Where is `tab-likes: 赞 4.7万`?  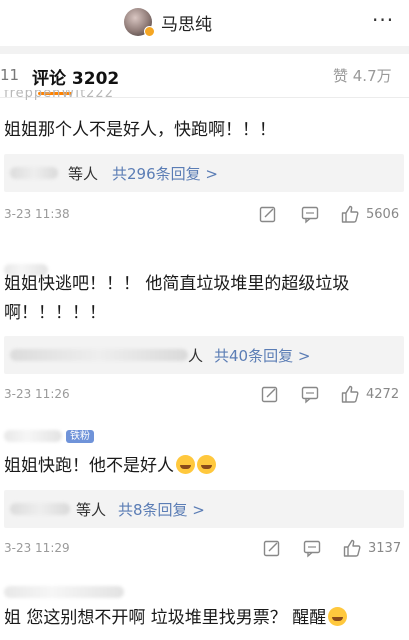 tab-likes: 赞 4.7万 is located at coordinates (362, 75).